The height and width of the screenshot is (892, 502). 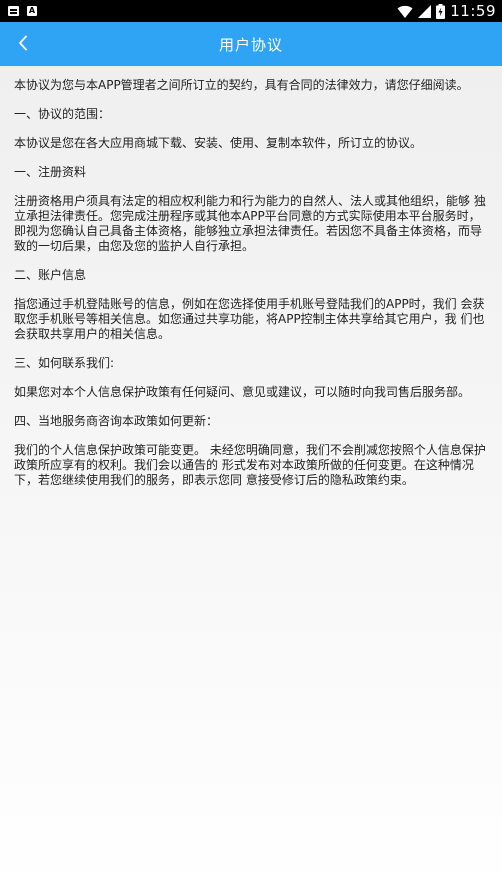 What do you see at coordinates (50, 172) in the screenshot?
I see `section-heading-registration: 一、注册资料` at bounding box center [50, 172].